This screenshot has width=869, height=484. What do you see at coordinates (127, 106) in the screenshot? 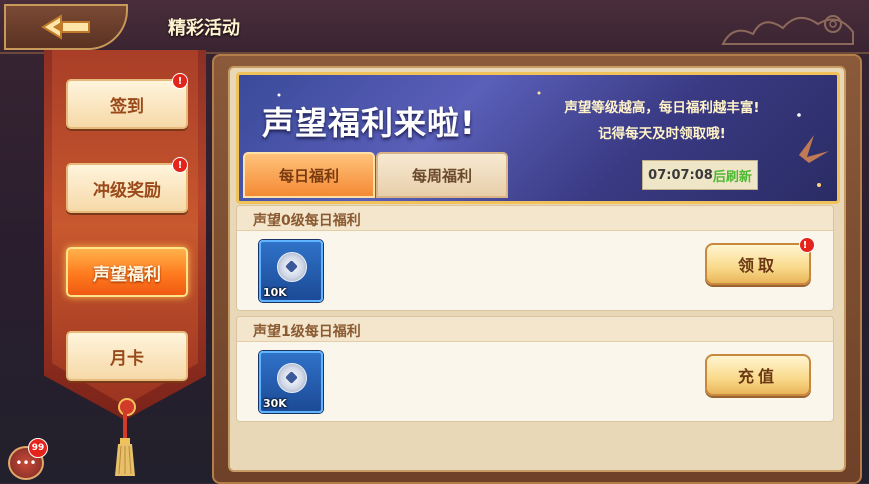
I see `tab-label: 签到` at bounding box center [127, 106].